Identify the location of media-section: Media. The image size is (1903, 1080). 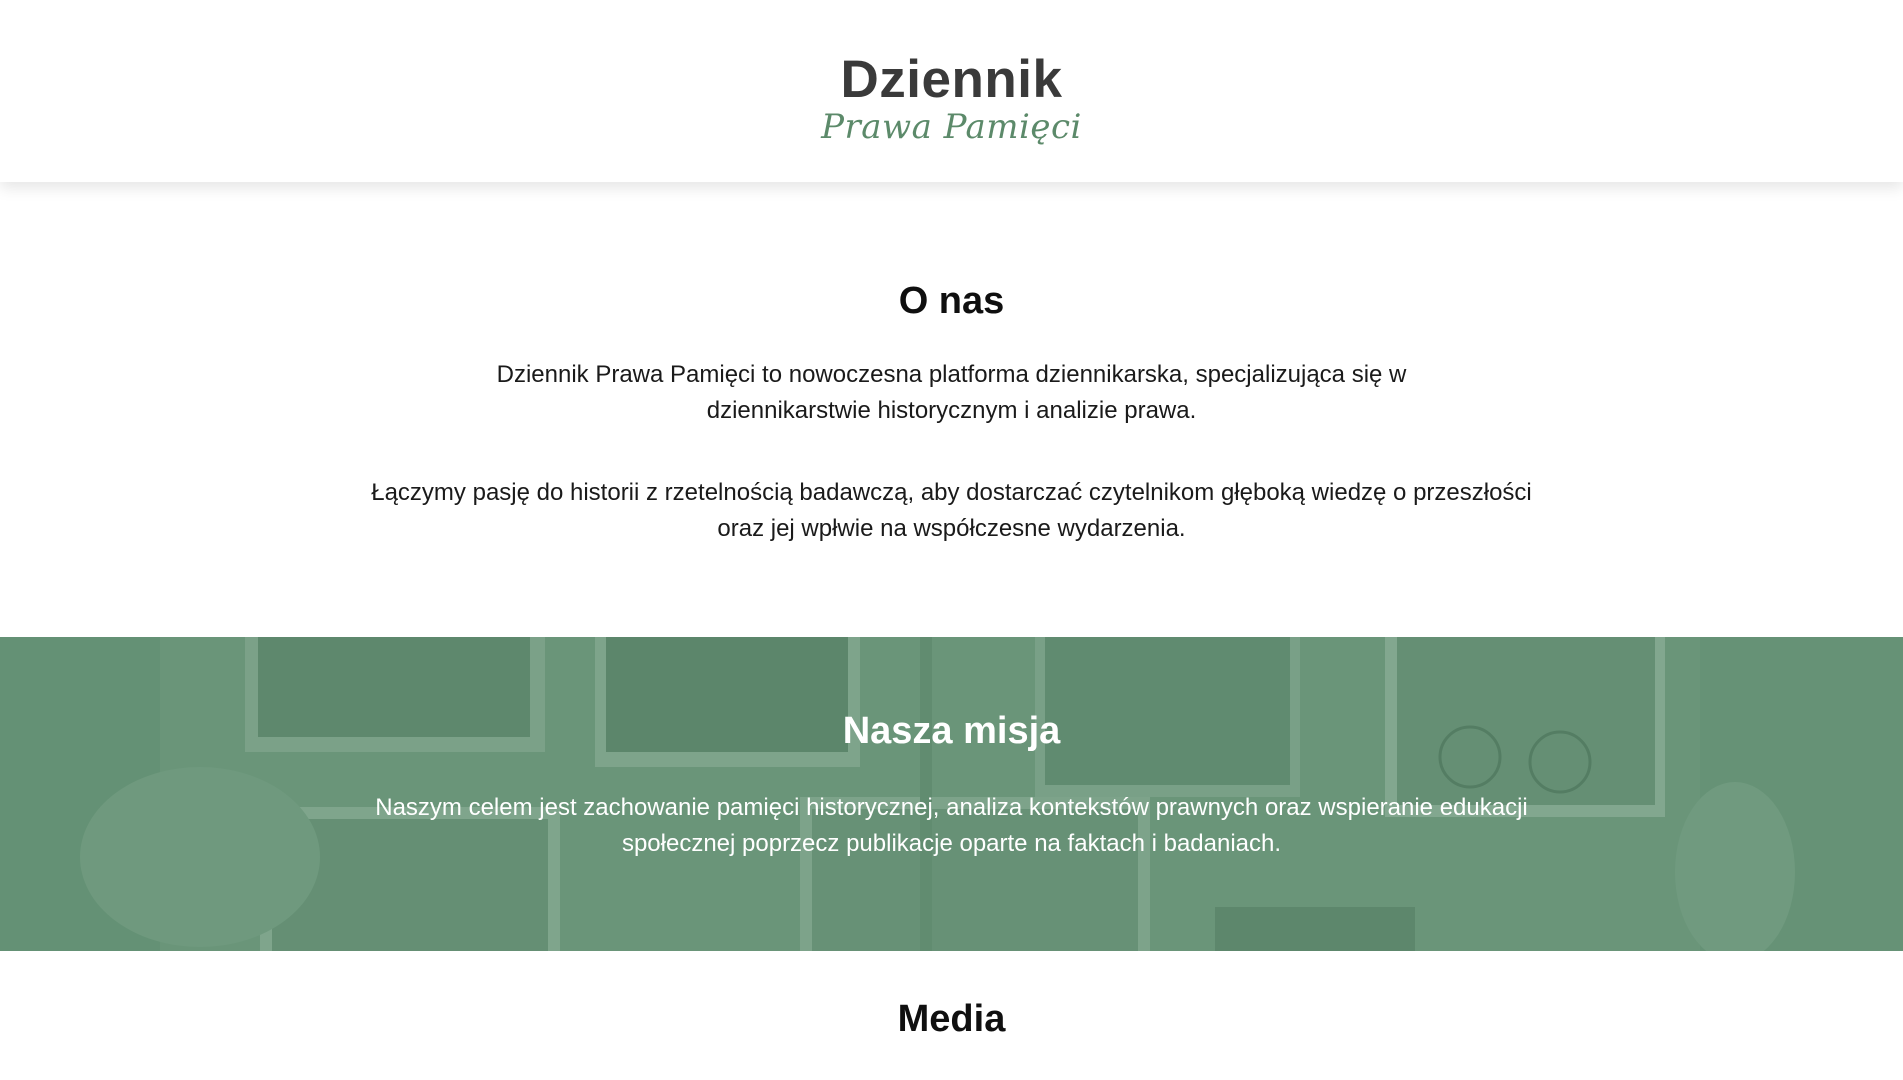
(951, 1015).